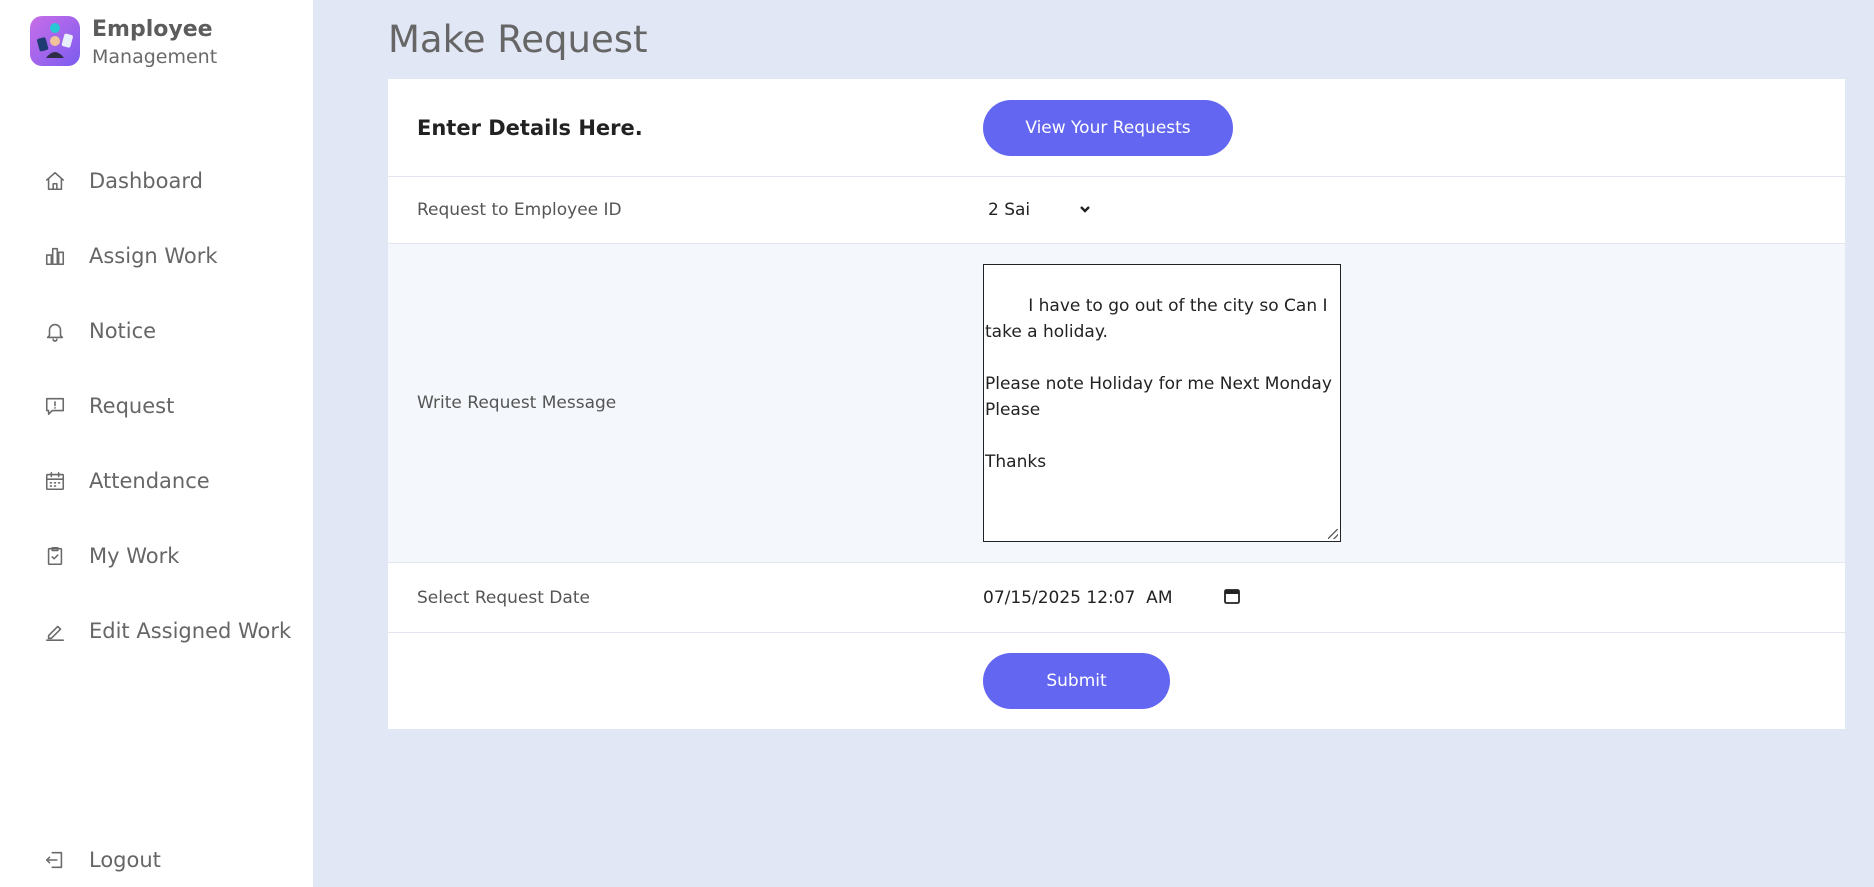 The height and width of the screenshot is (887, 1874). I want to click on sidebar-item-assign-work: Assign Work, so click(156, 255).